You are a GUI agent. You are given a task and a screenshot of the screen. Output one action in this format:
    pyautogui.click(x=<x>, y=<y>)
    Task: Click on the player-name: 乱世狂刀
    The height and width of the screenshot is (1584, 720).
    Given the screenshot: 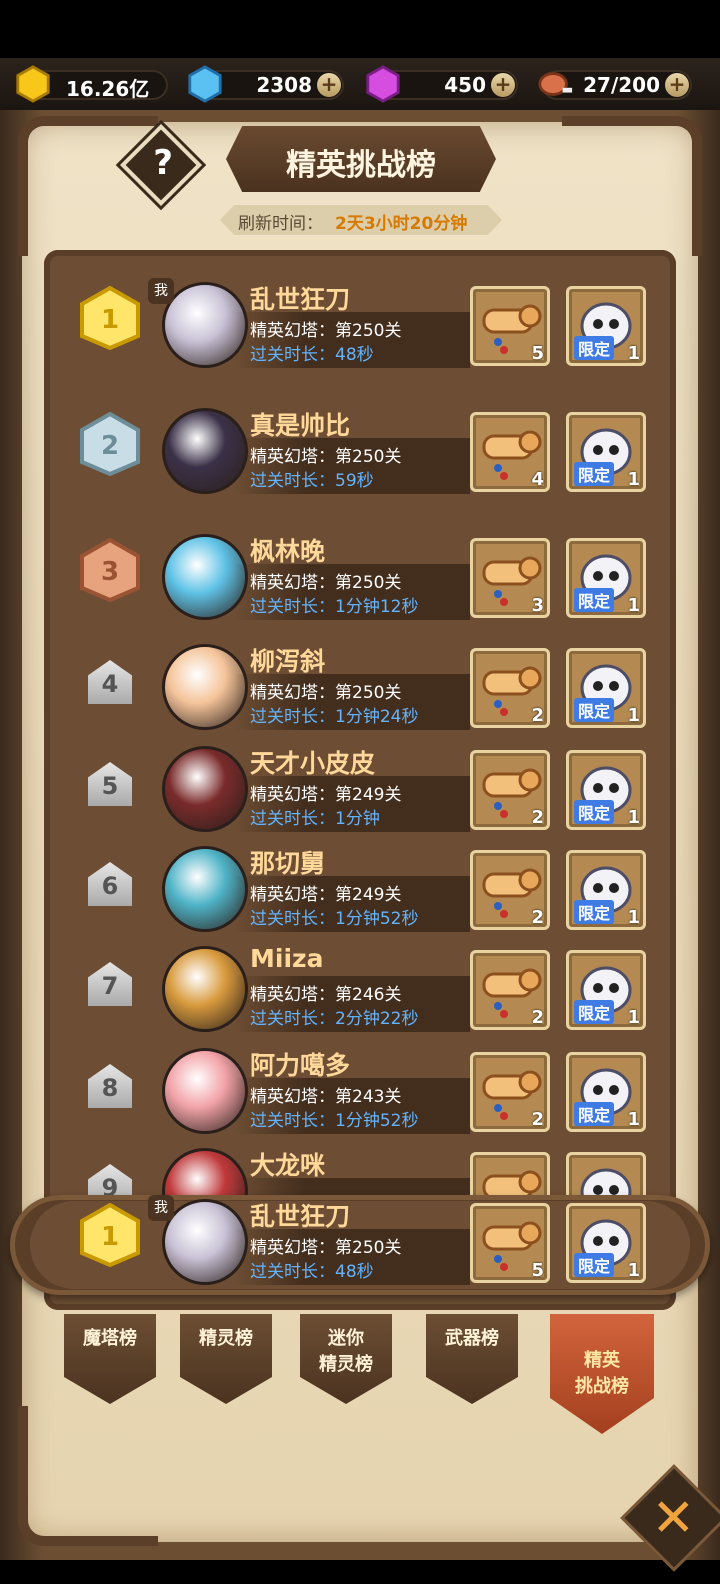 What is the action you would take?
    pyautogui.click(x=300, y=299)
    